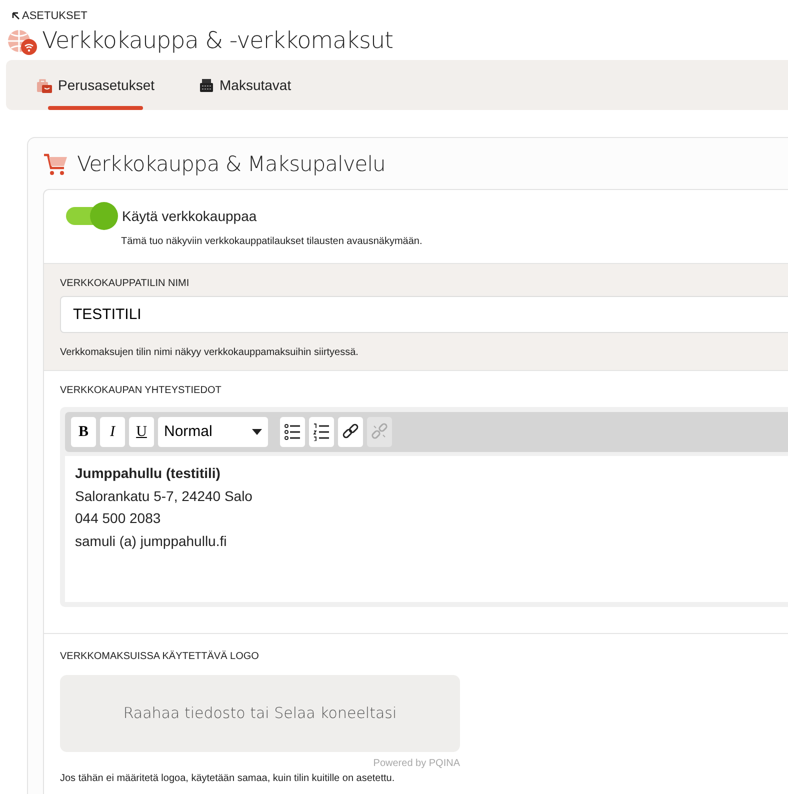 The image size is (788, 794). What do you see at coordinates (213, 432) in the screenshot?
I see `format-dropdown: Normal` at bounding box center [213, 432].